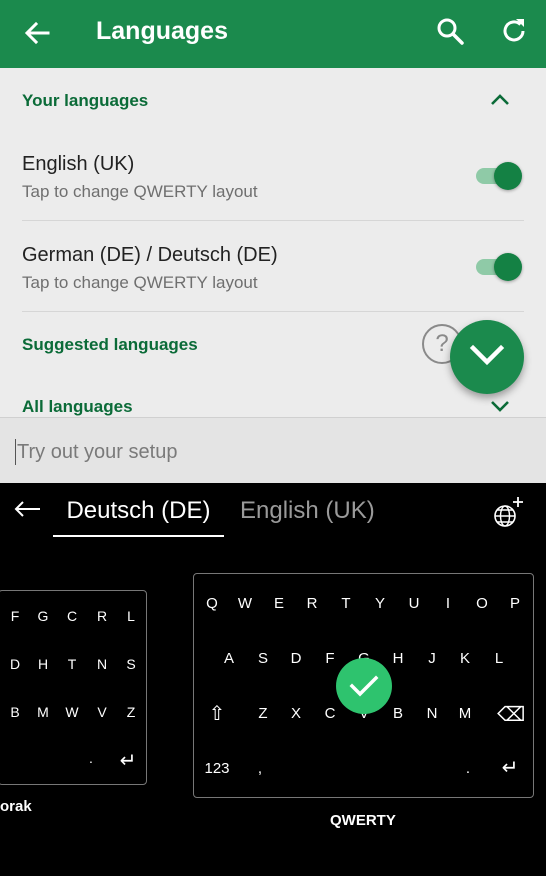  Describe the element at coordinates (273, 450) in the screenshot. I see `try-setup-input: Try out your setup` at that location.